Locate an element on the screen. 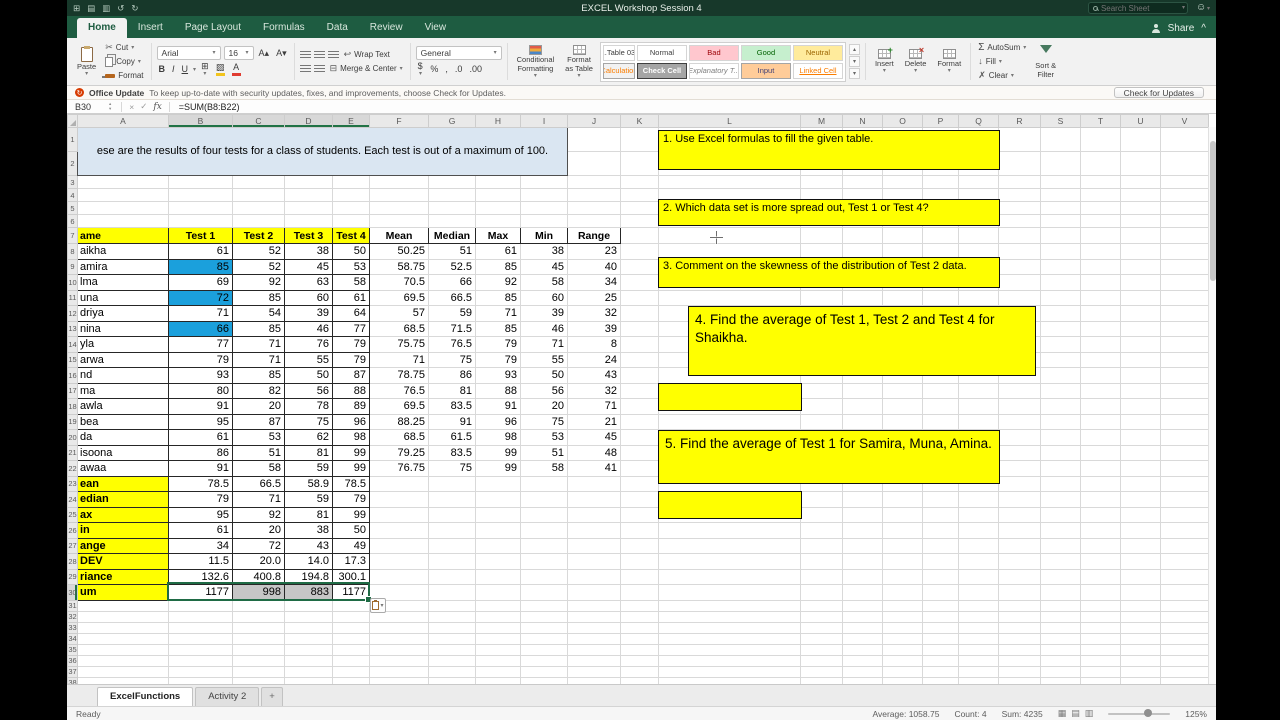  cell-U5 is located at coordinates (1140, 208).